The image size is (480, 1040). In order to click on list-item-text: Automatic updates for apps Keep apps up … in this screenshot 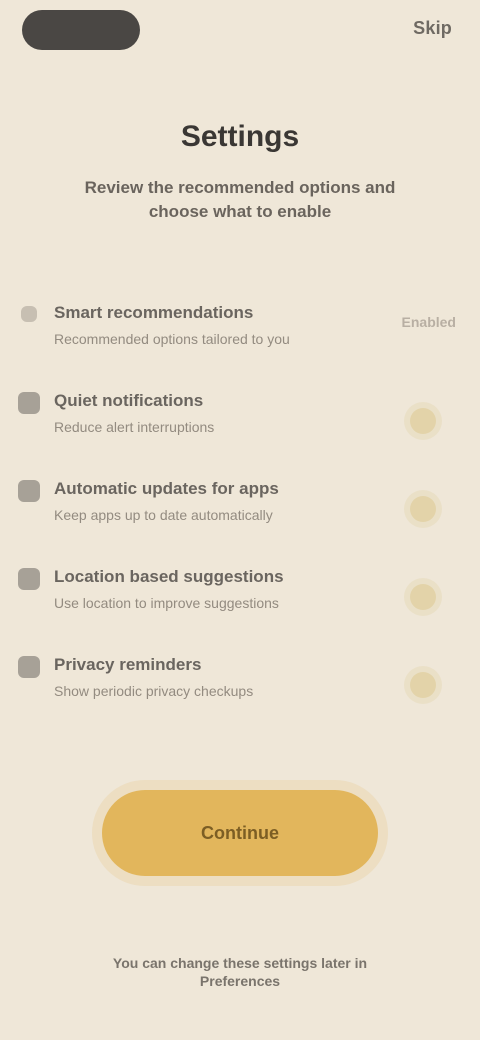, I will do `click(204, 501)`.